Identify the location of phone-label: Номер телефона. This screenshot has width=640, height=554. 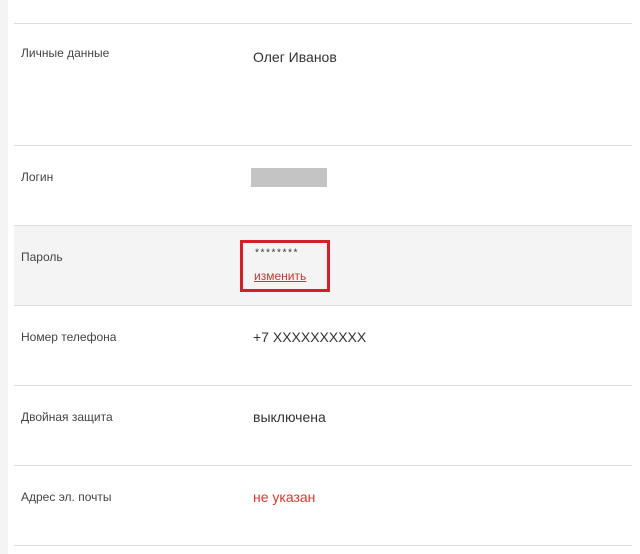
(69, 337).